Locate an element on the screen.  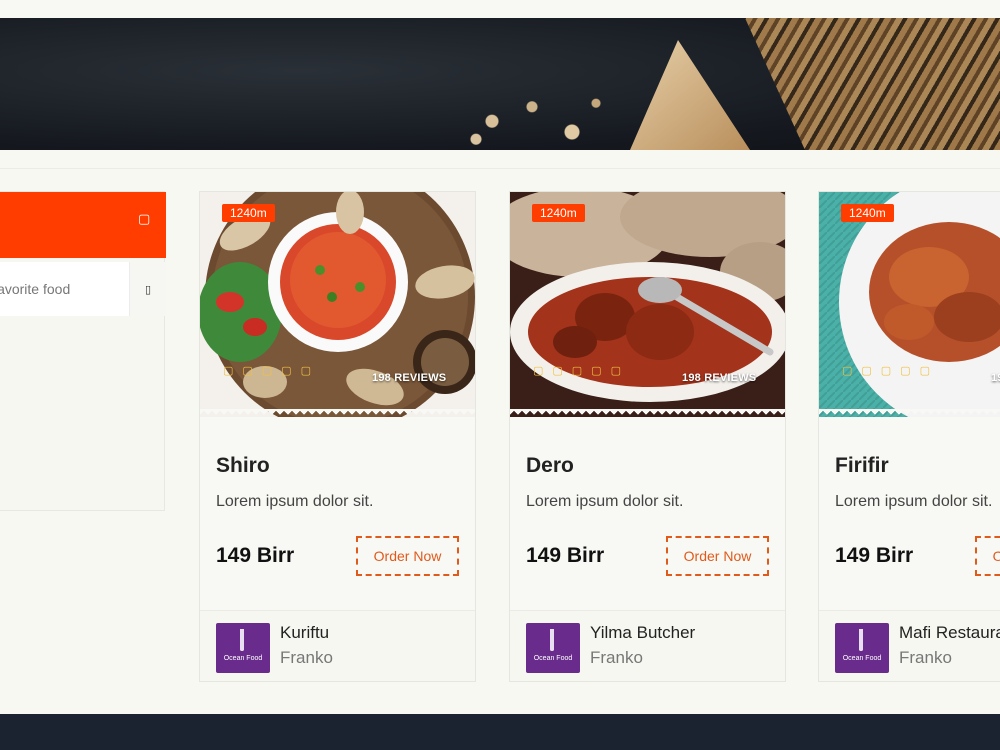
page-footer is located at coordinates (500, 732).